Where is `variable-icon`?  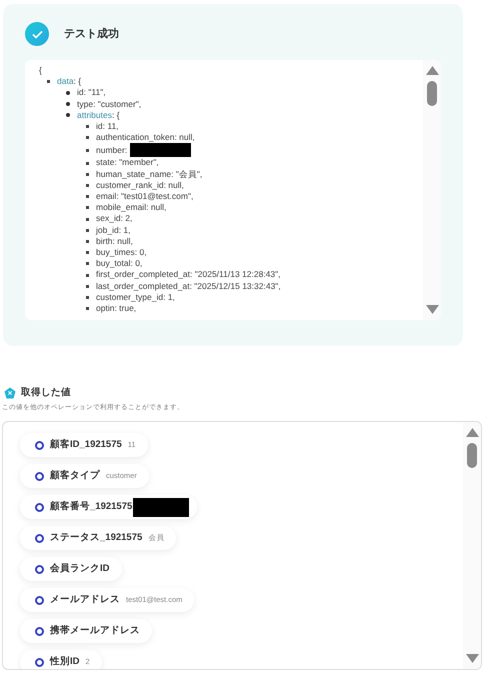
variable-icon is located at coordinates (10, 393).